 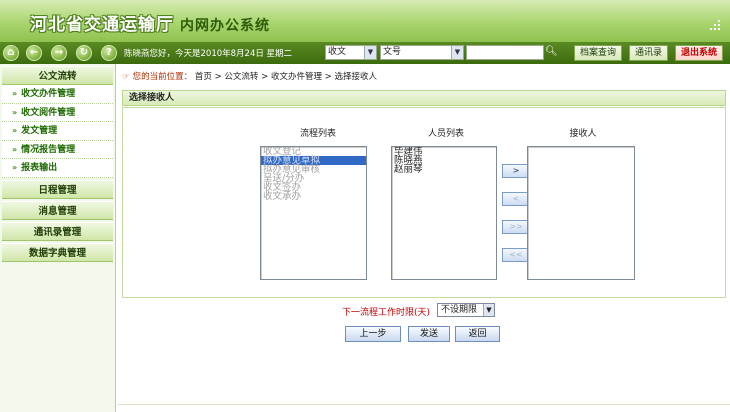 I want to click on flow-list-title: 流程列表, so click(x=317, y=134).